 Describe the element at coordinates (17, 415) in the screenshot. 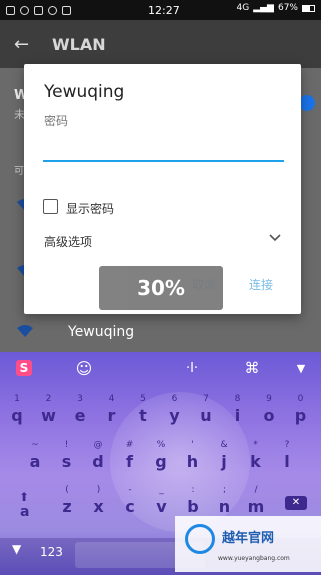

I see `key-letter: q` at that location.